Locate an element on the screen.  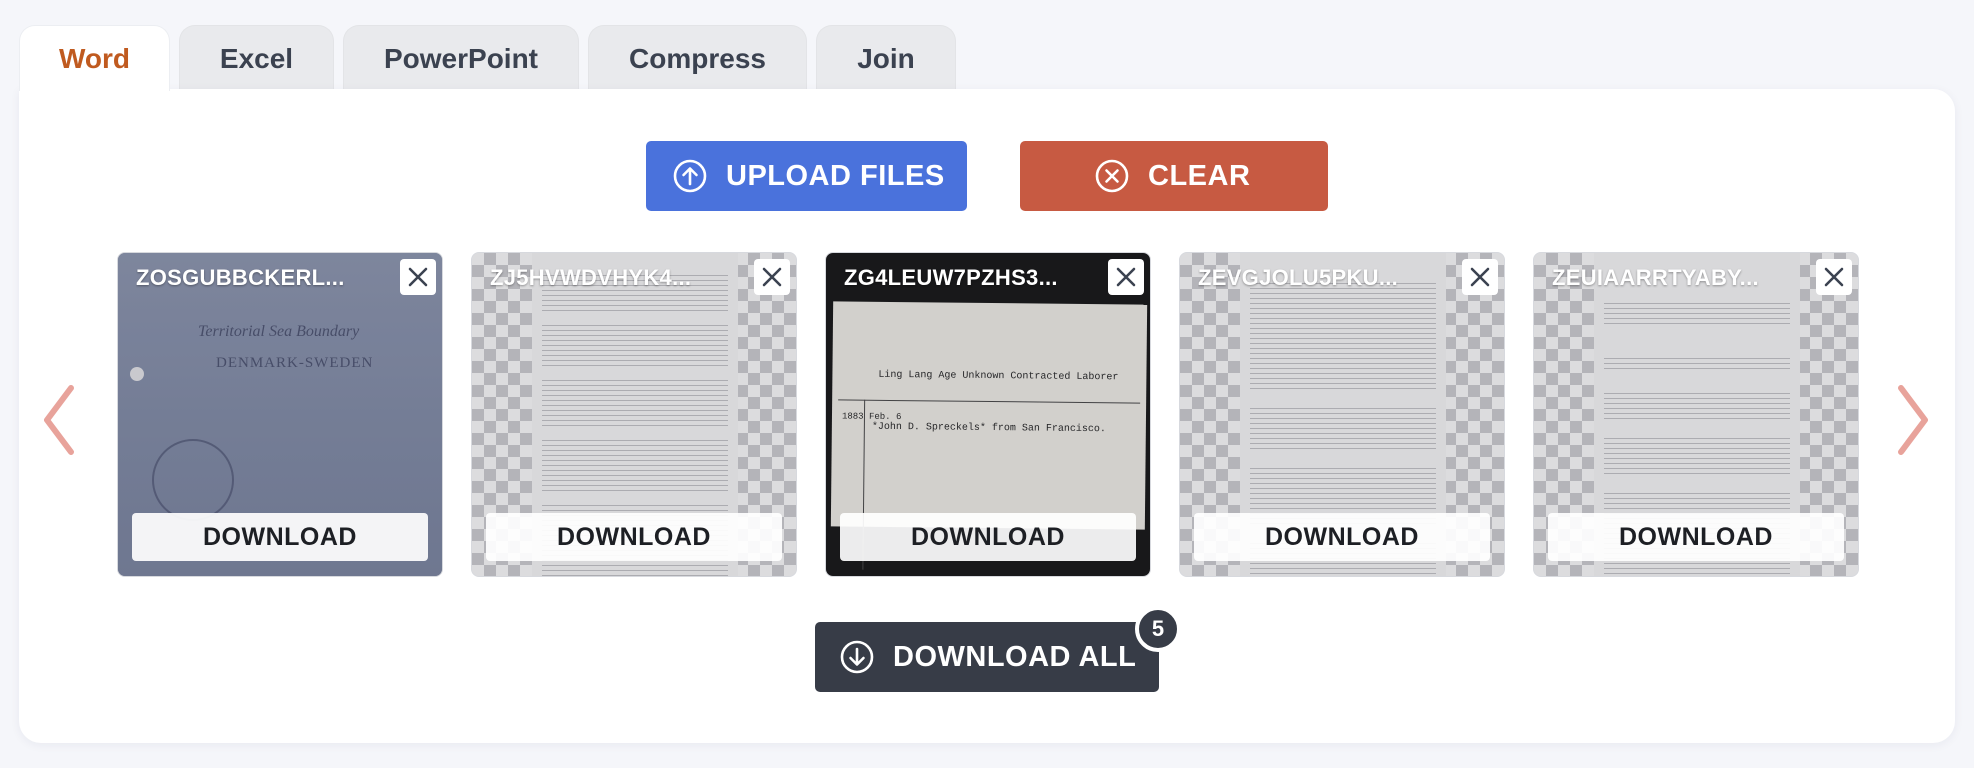
tab-powerpoint: PowerPoint is located at coordinates (461, 58).